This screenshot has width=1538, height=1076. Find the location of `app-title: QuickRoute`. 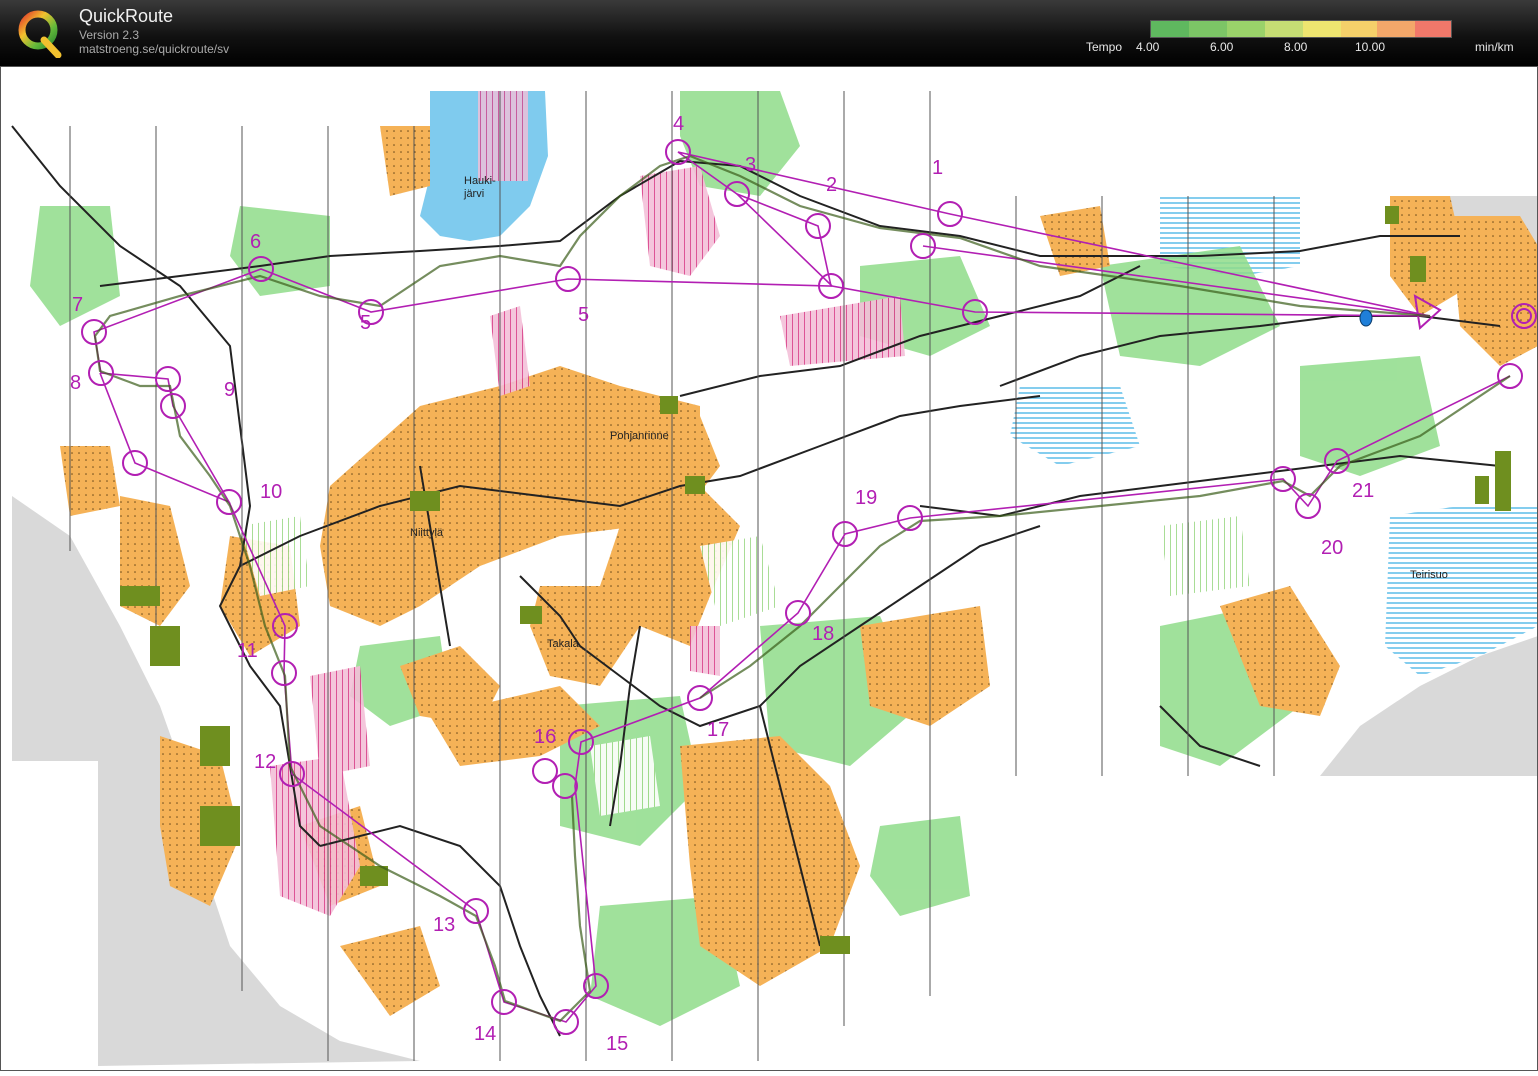

app-title: QuickRoute is located at coordinates (126, 16).